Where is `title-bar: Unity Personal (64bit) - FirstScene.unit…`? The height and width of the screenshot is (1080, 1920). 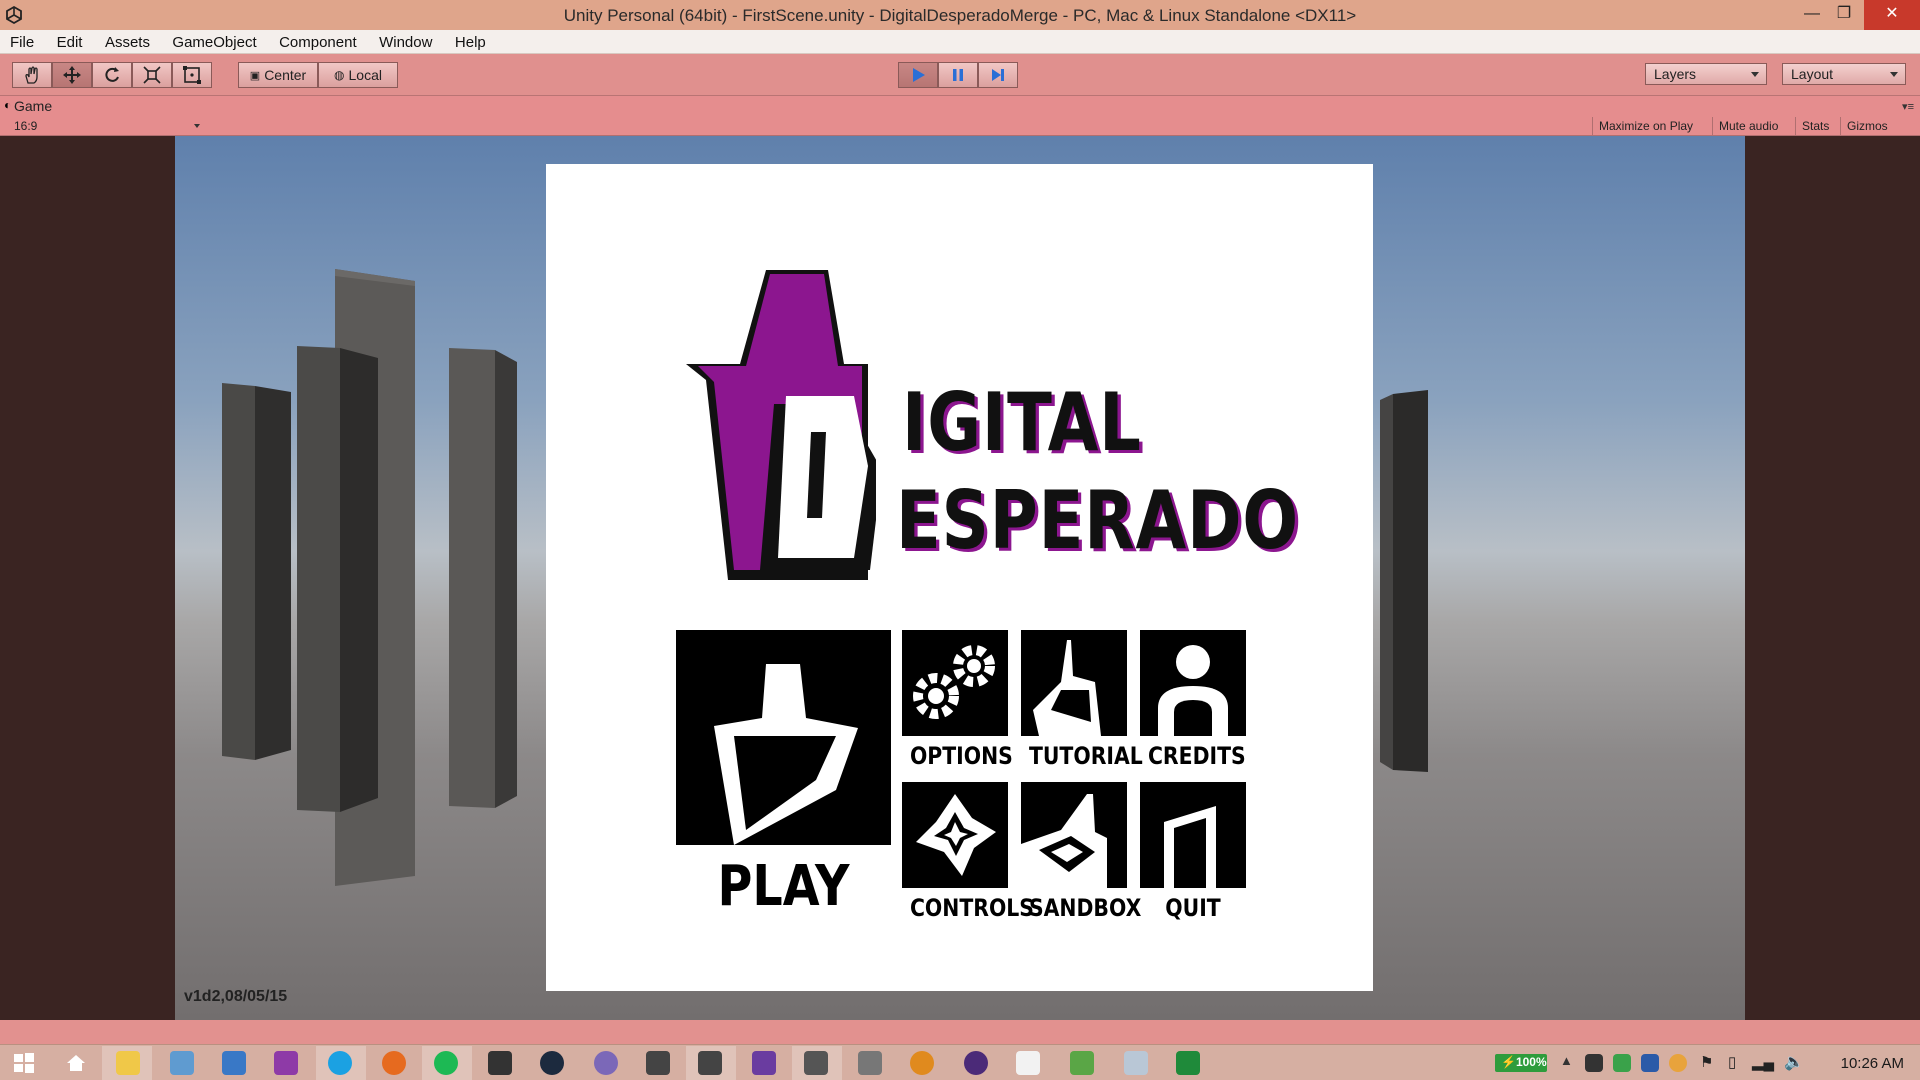 title-bar: Unity Personal (64bit) - FirstScene.unit… is located at coordinates (960, 15).